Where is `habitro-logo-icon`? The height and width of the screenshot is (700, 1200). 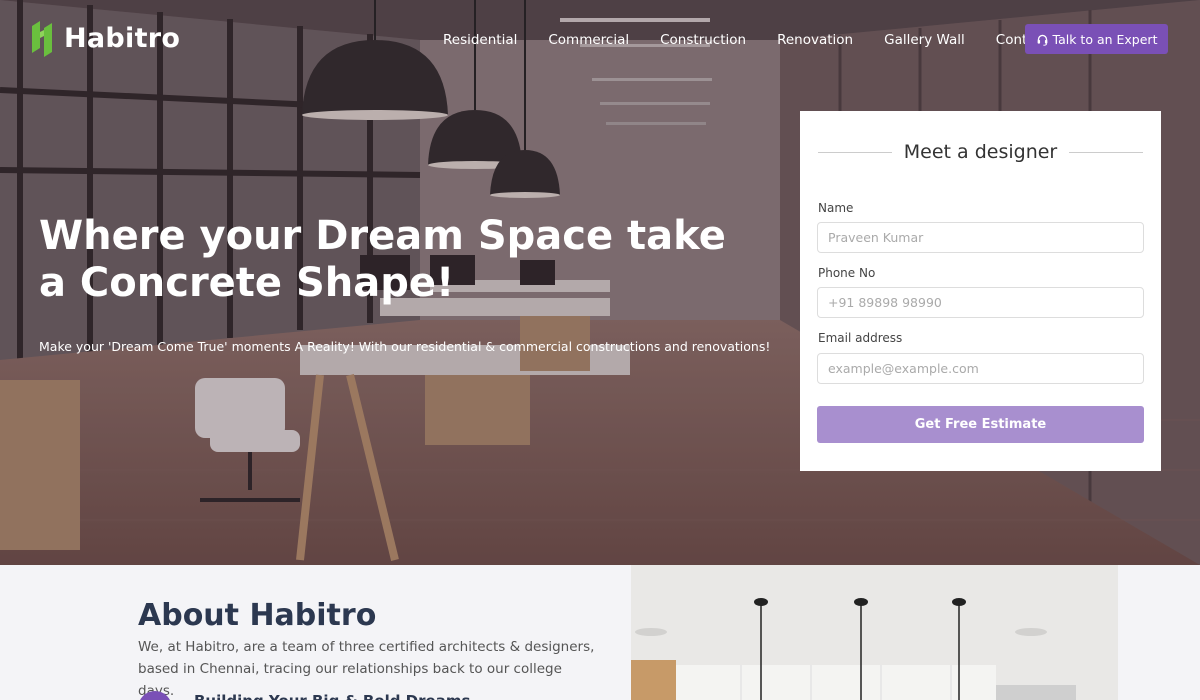 habitro-logo-icon is located at coordinates (42, 39).